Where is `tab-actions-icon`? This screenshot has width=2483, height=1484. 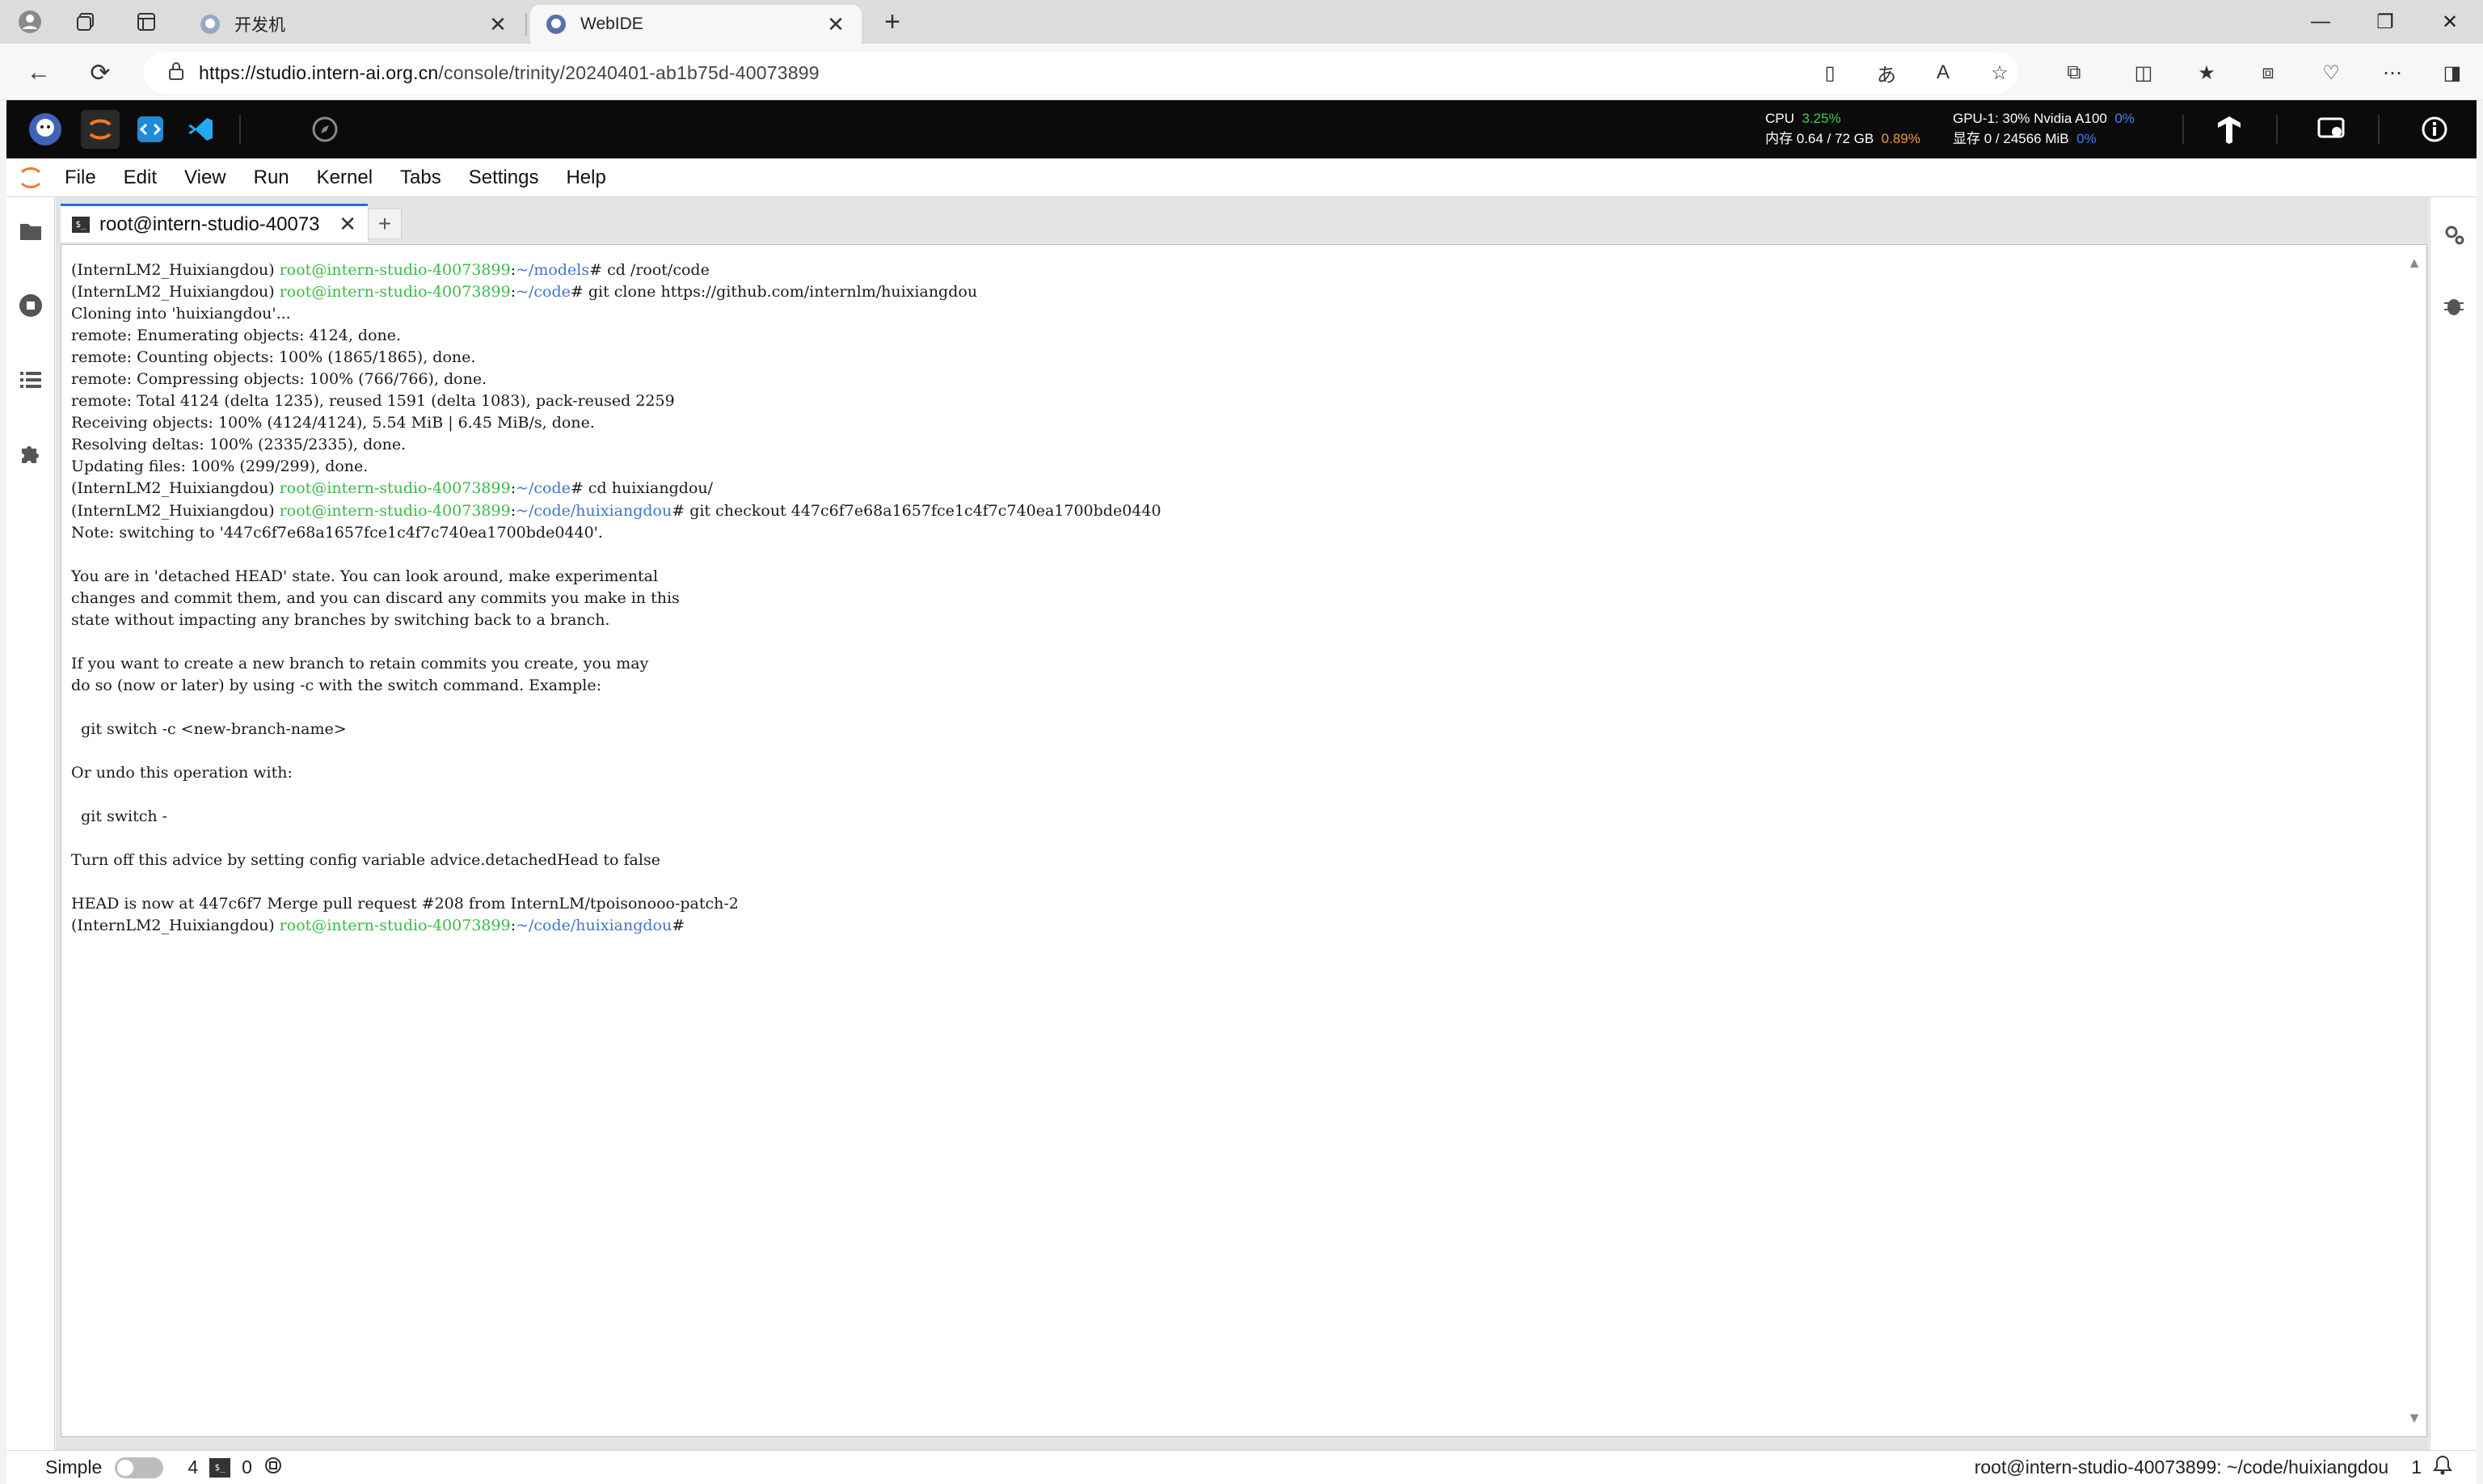
tab-actions-icon is located at coordinates (146, 22).